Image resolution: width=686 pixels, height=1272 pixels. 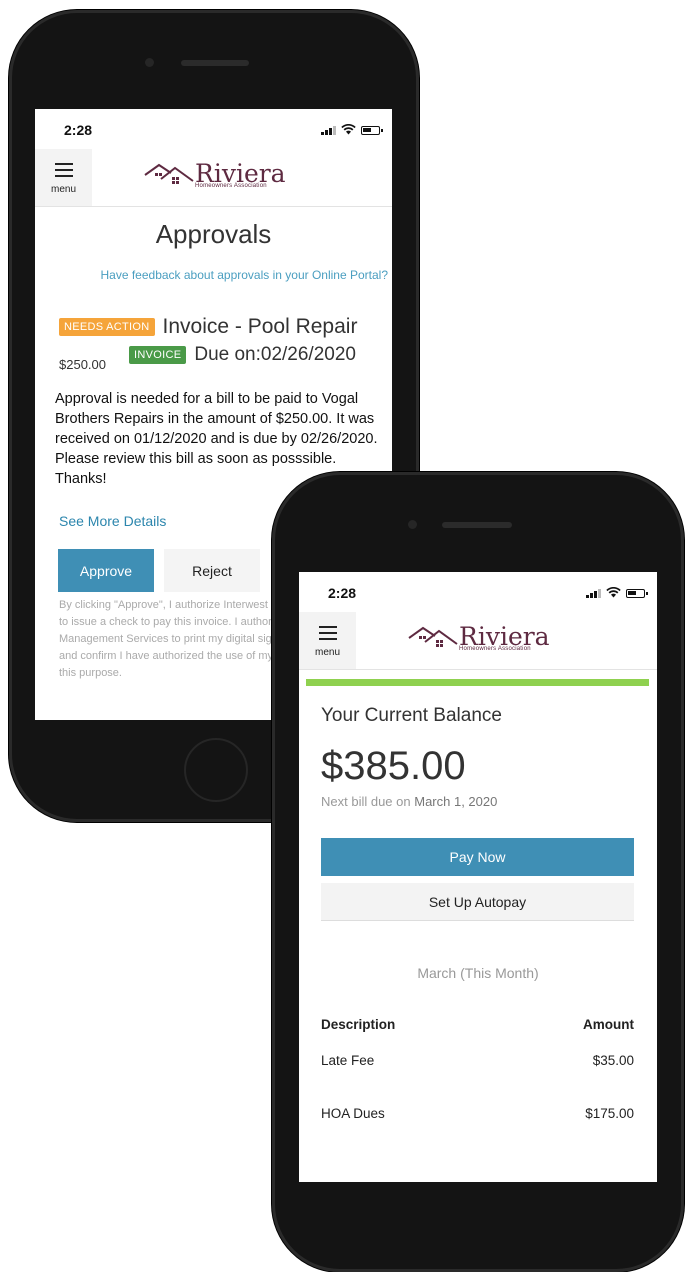 I want to click on column-description: Description, so click(x=358, y=1024).